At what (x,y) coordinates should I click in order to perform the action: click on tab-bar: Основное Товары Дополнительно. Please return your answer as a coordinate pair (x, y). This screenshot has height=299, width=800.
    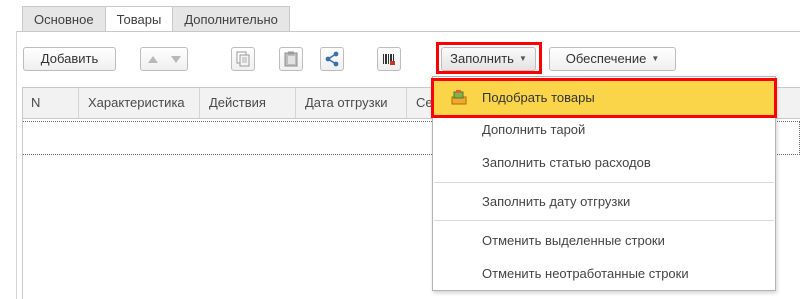
    Looking at the image, I should click on (156, 19).